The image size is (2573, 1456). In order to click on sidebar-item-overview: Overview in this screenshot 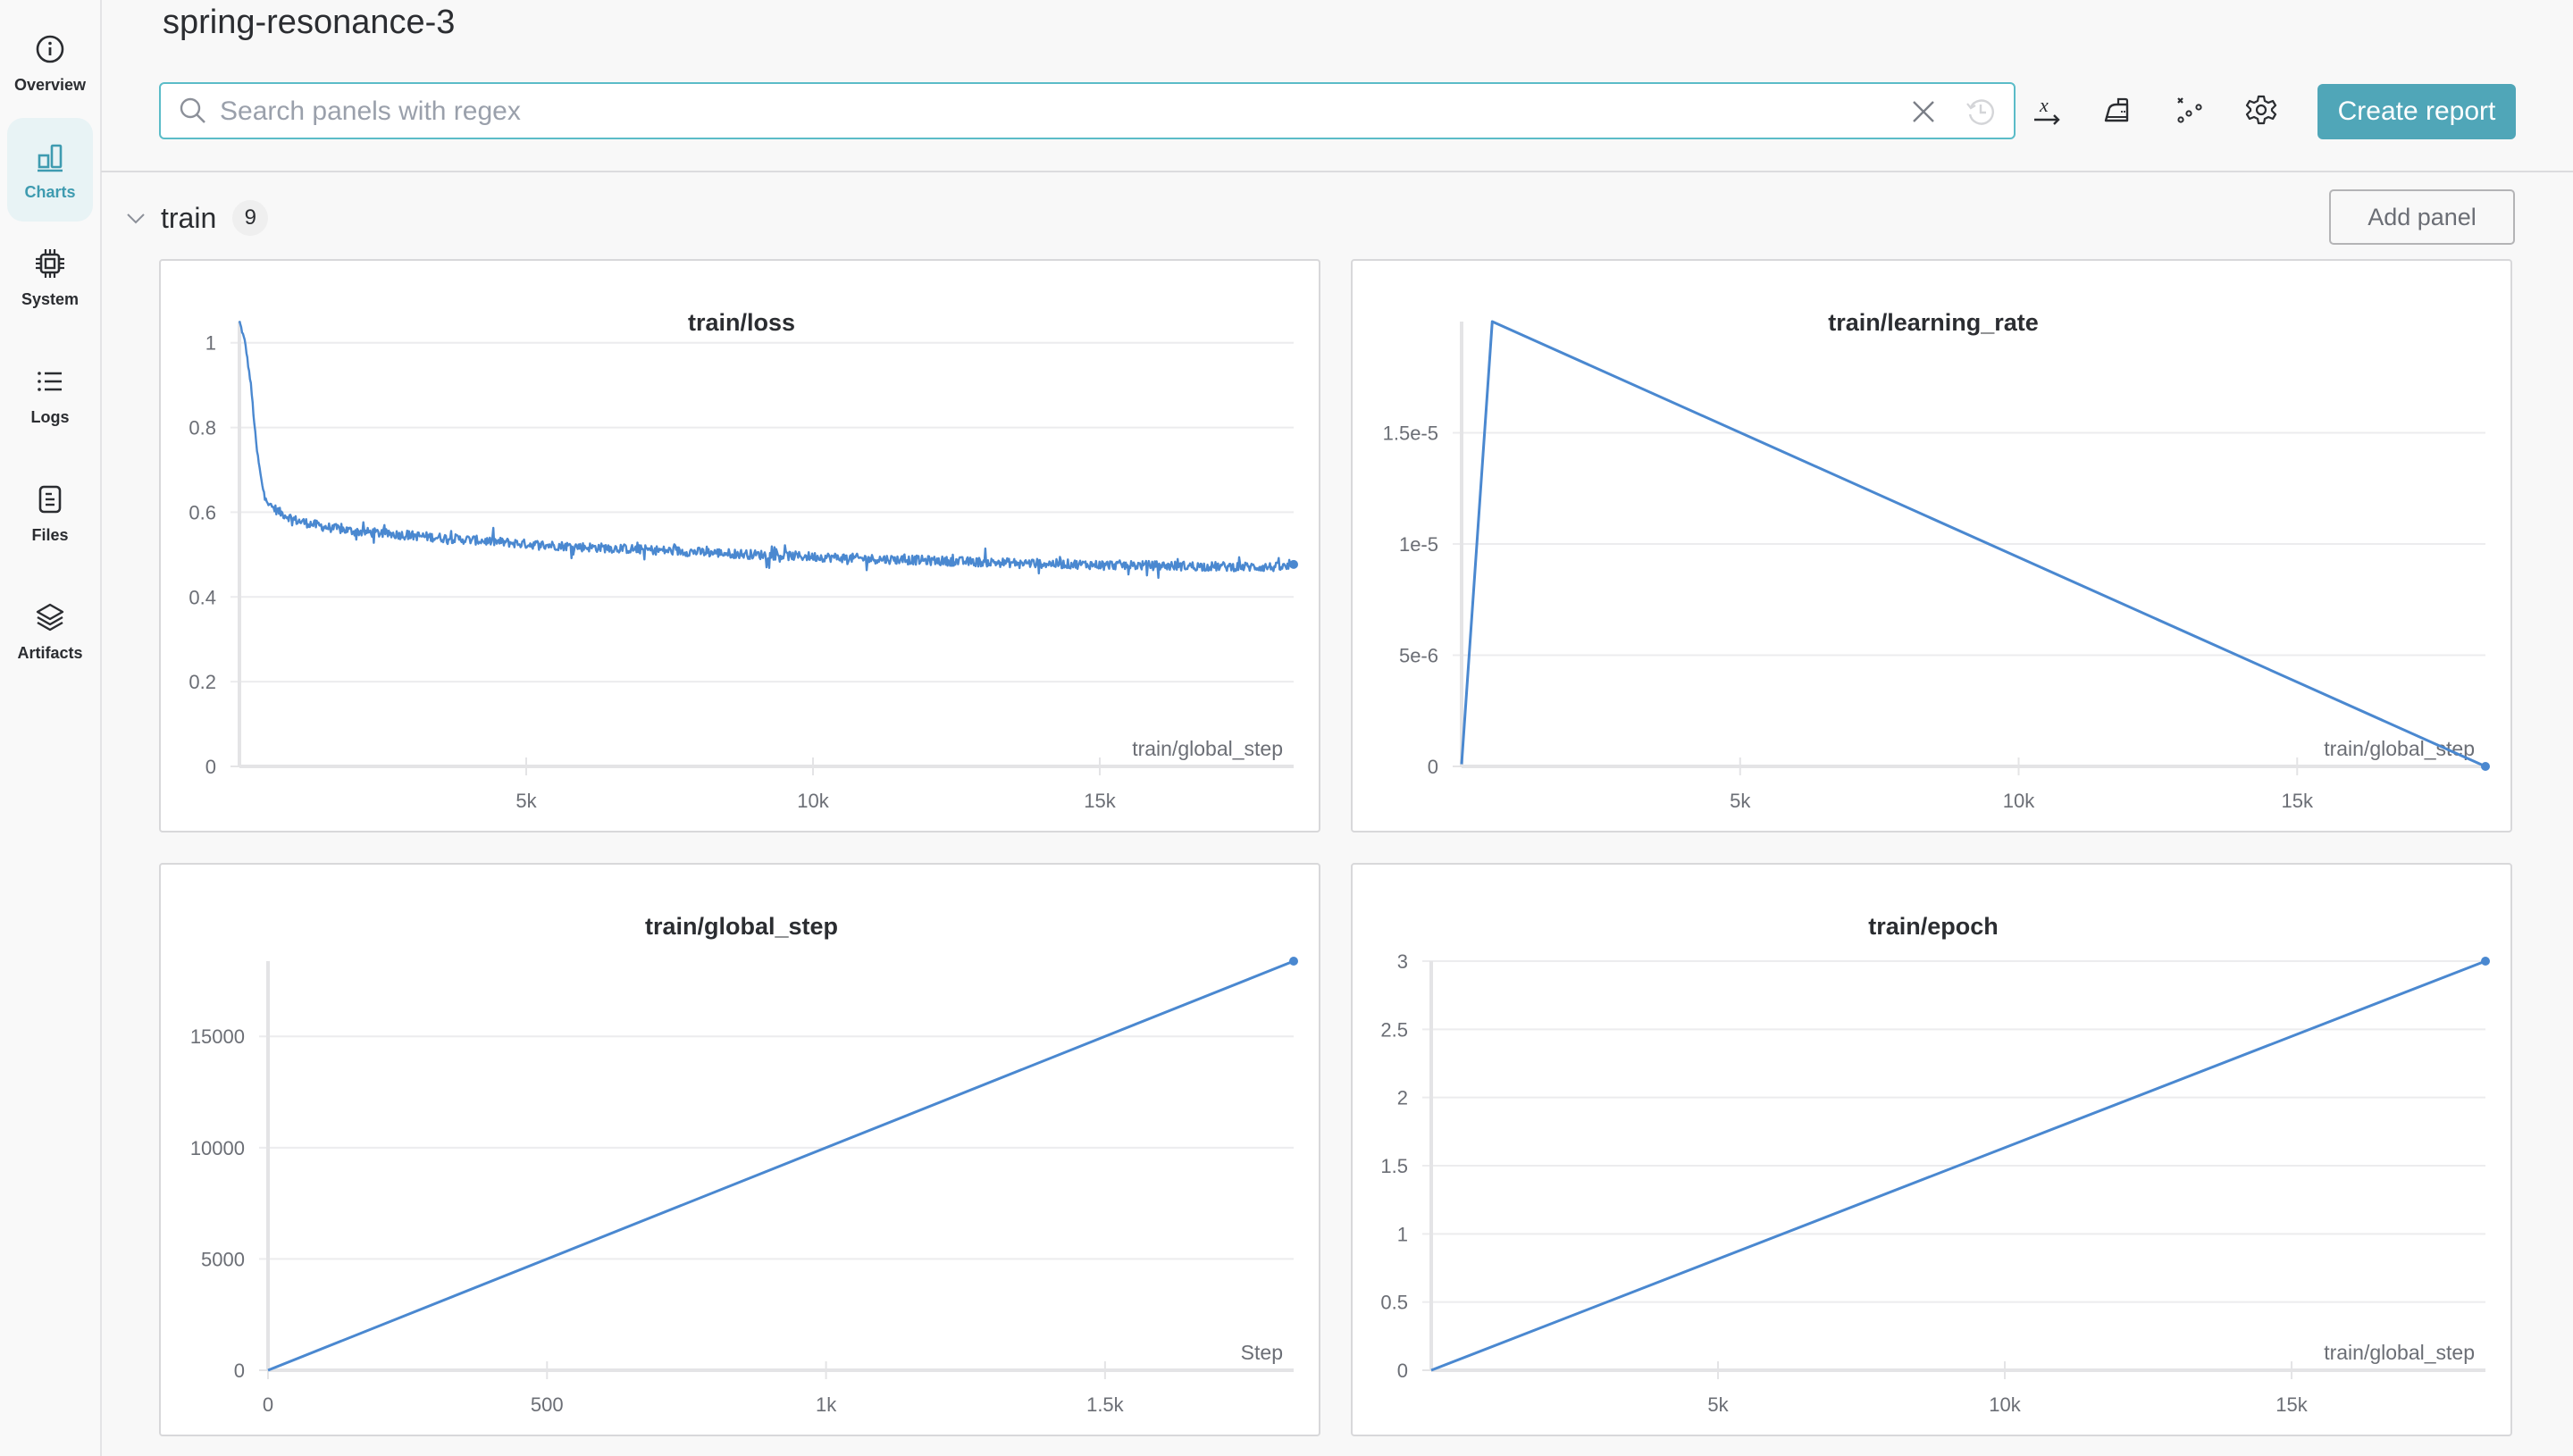, I will do `click(50, 62)`.